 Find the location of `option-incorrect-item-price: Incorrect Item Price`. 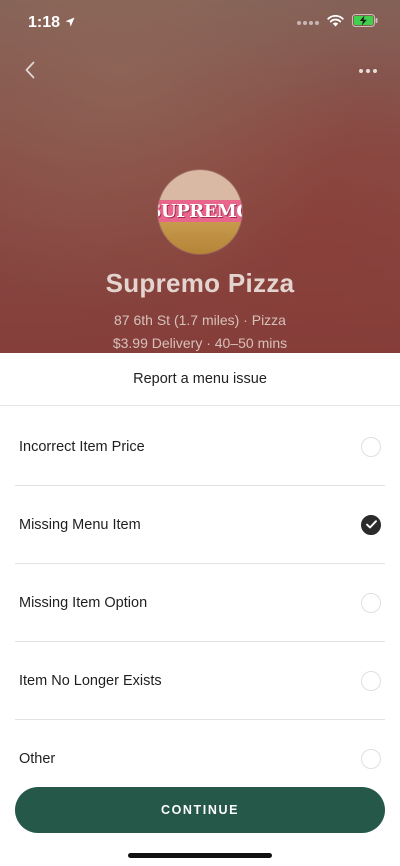

option-incorrect-item-price: Incorrect Item Price is located at coordinates (200, 447).